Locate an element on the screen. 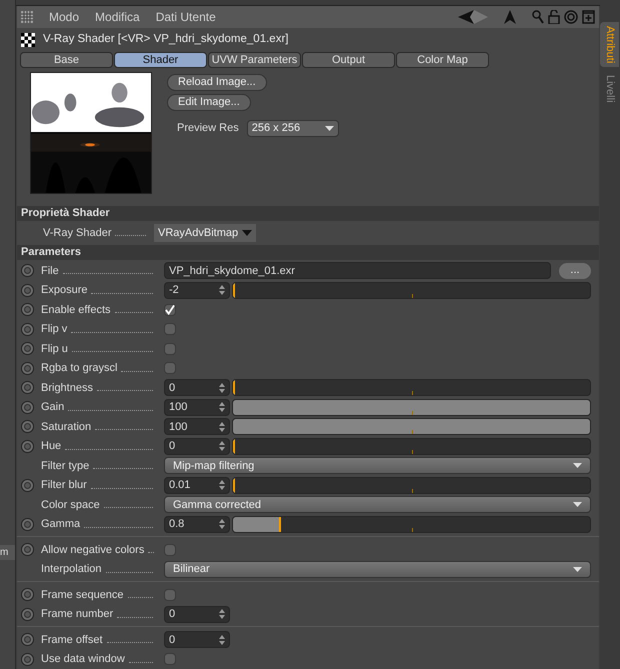  section-header: Proprietà Shader is located at coordinates (308, 213).